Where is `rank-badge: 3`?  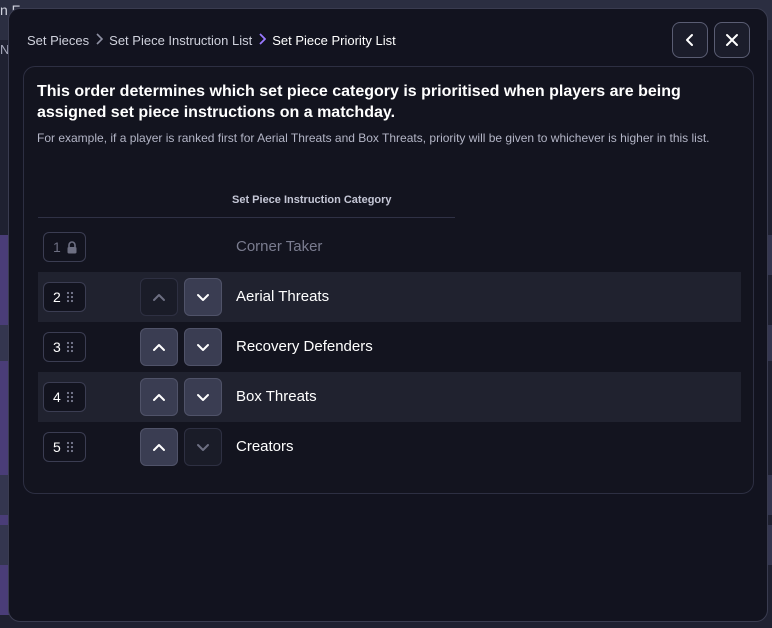
rank-badge: 3 is located at coordinates (64, 347).